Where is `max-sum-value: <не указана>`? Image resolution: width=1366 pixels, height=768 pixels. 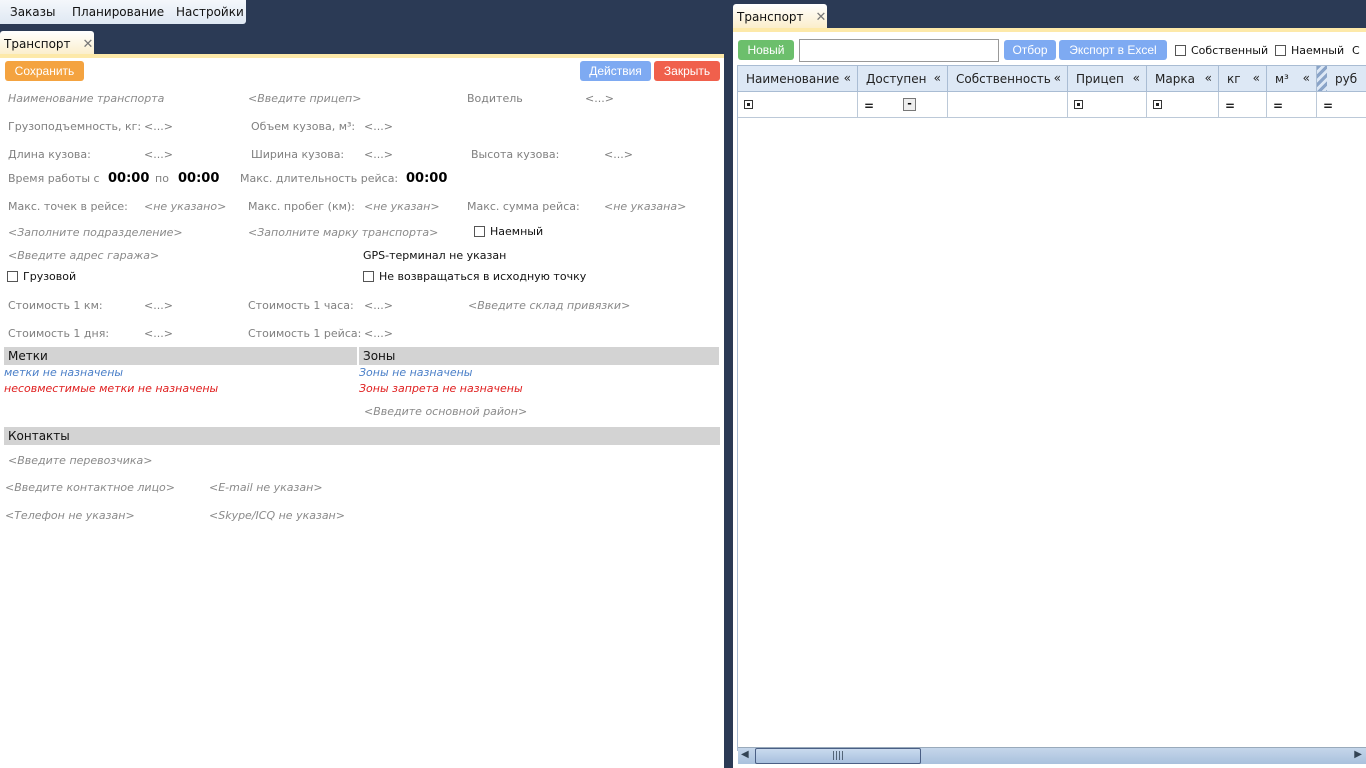 max-sum-value: <не указана> is located at coordinates (645, 206).